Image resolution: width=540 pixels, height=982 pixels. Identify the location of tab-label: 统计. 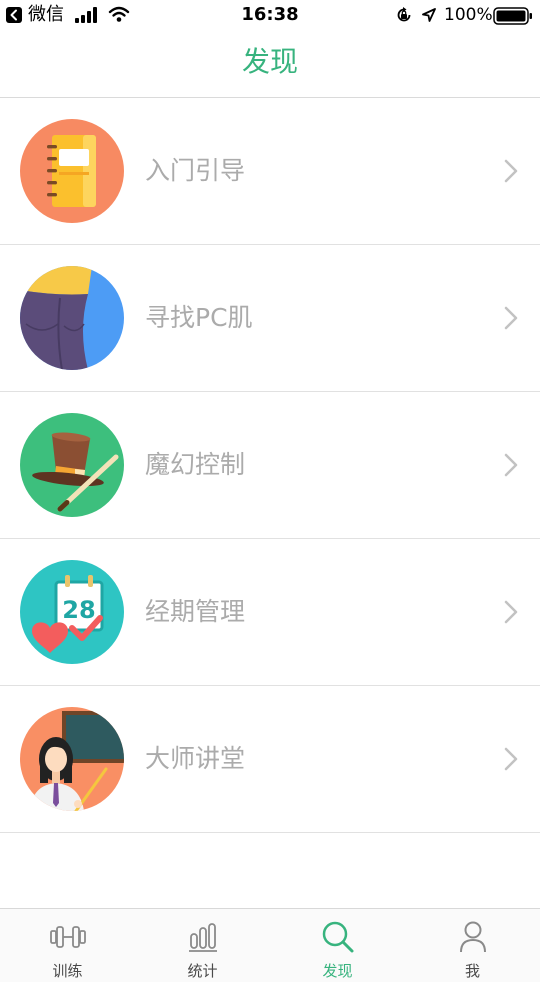
(202, 971).